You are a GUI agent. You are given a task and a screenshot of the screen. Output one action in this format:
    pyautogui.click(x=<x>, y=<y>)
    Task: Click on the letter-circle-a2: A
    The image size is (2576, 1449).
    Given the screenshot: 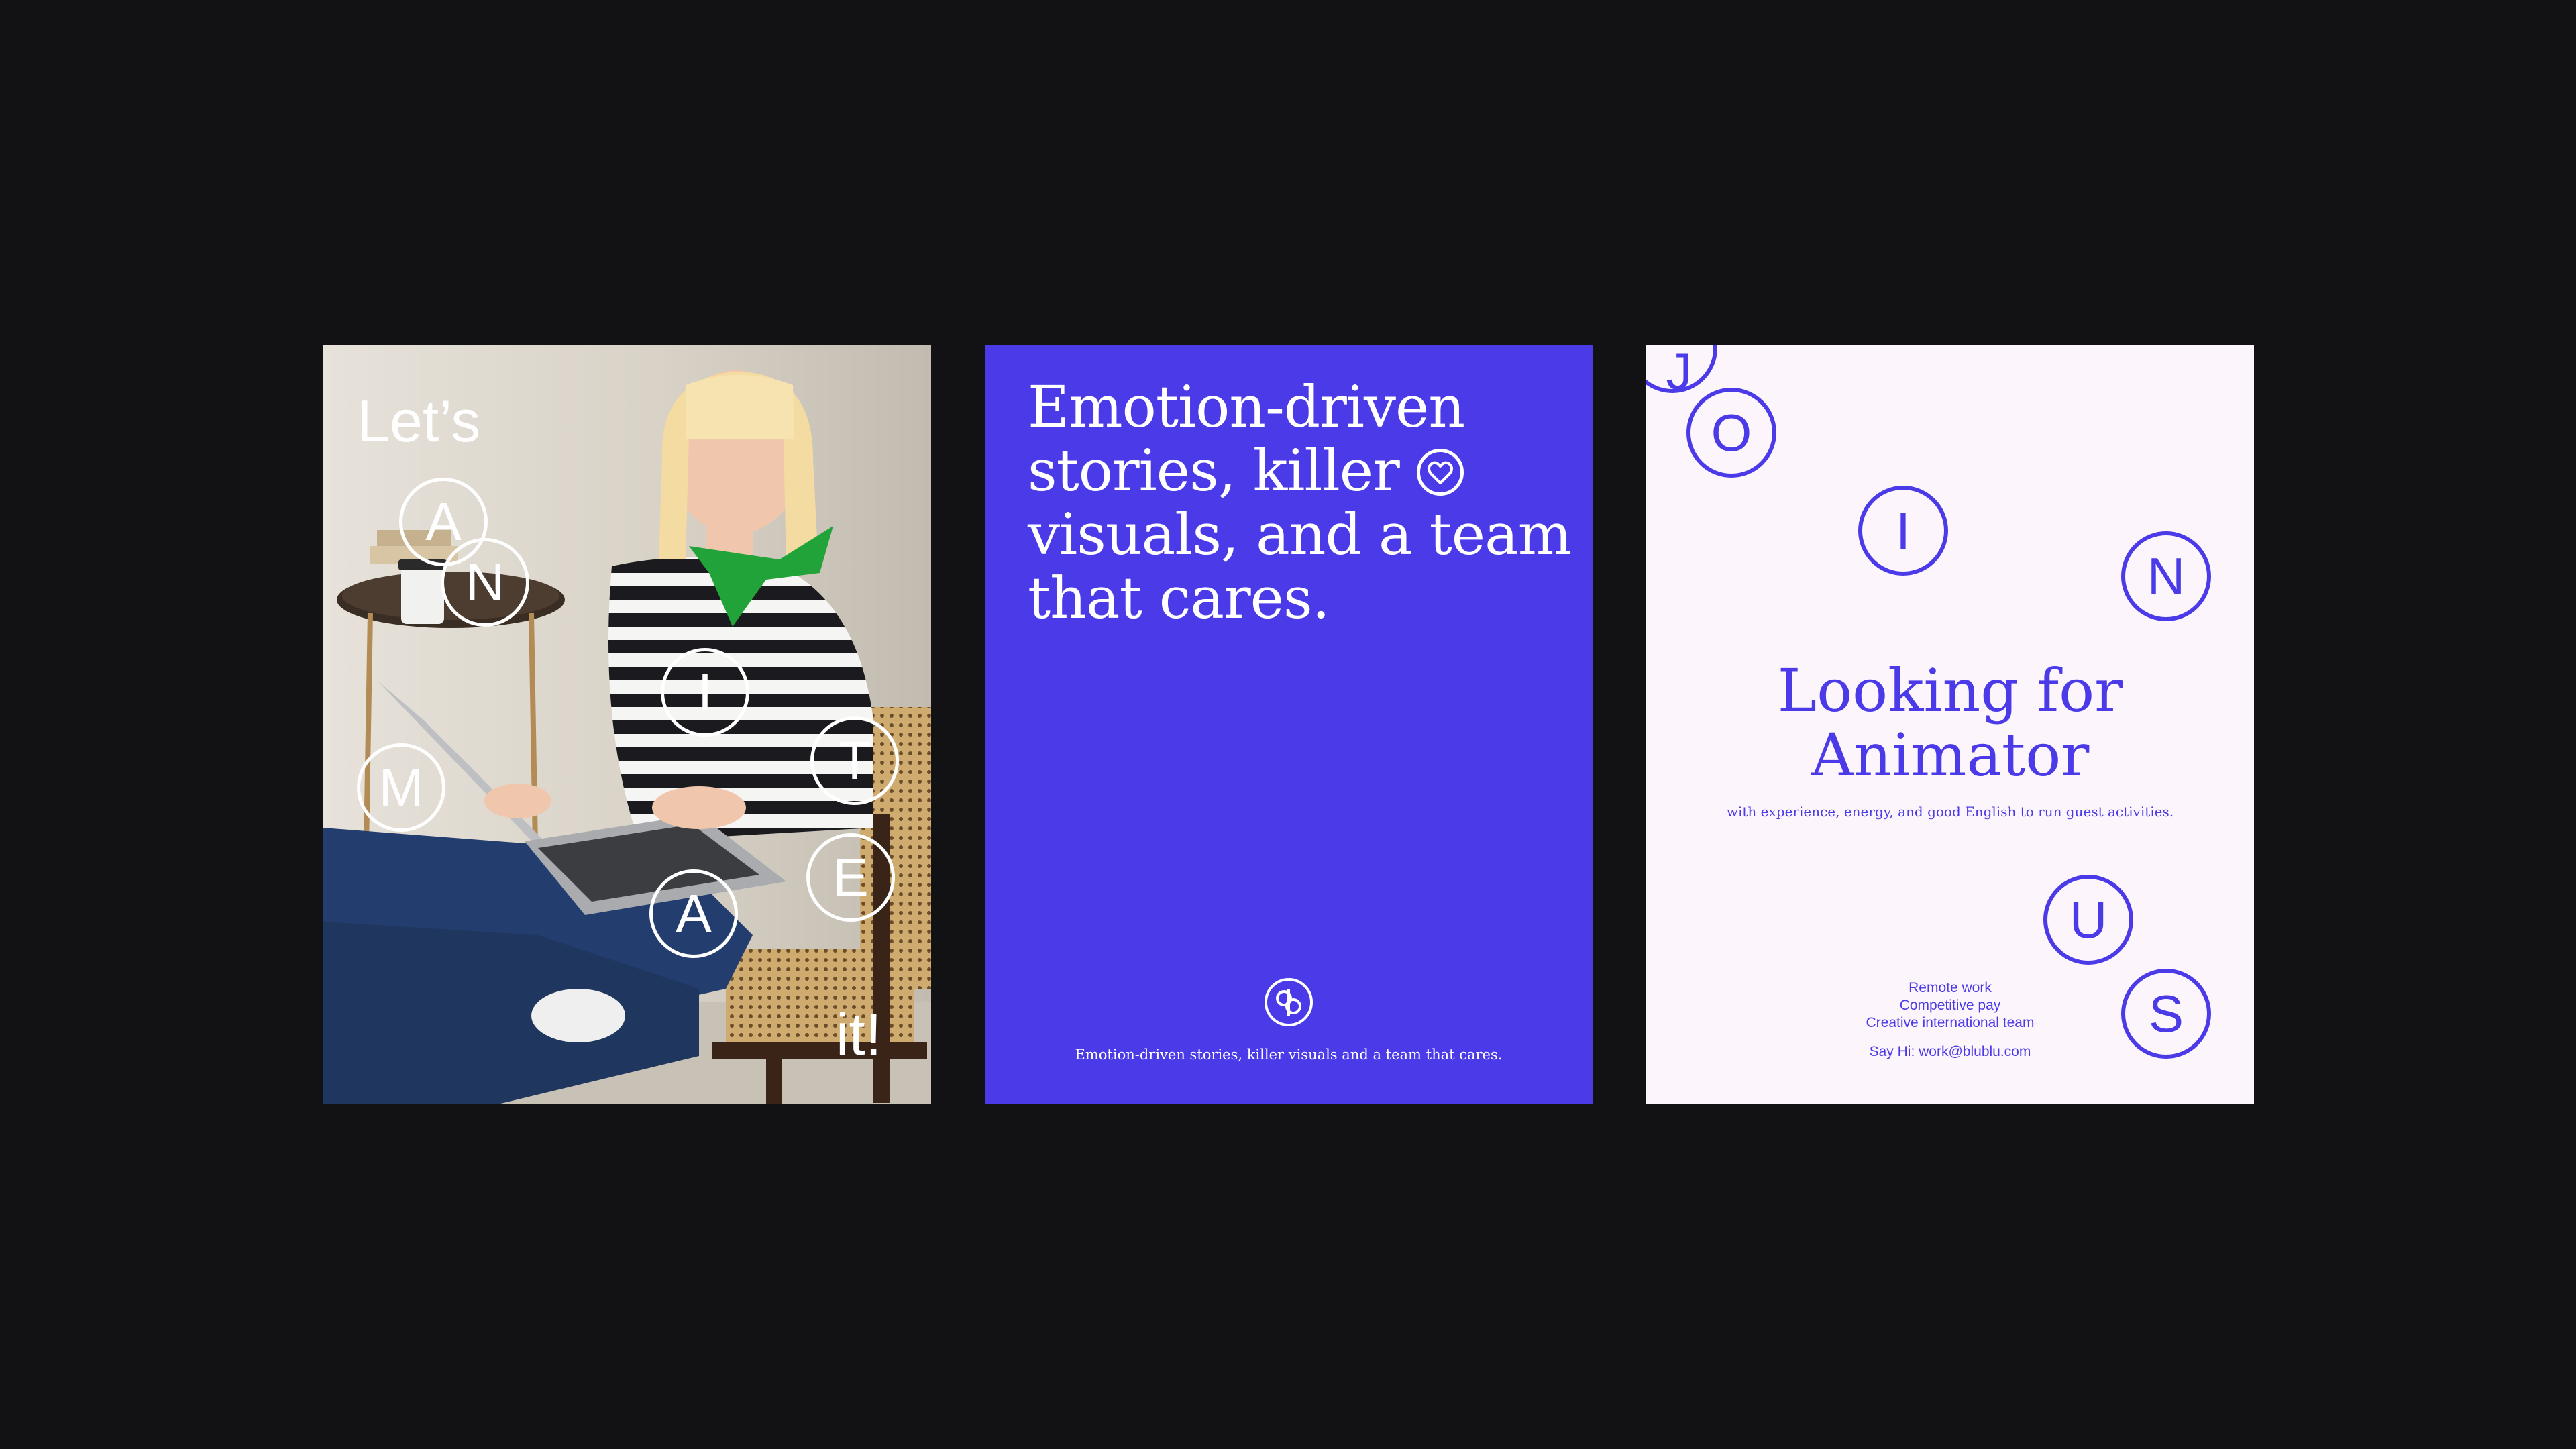 What is the action you would take?
    pyautogui.click(x=693, y=913)
    